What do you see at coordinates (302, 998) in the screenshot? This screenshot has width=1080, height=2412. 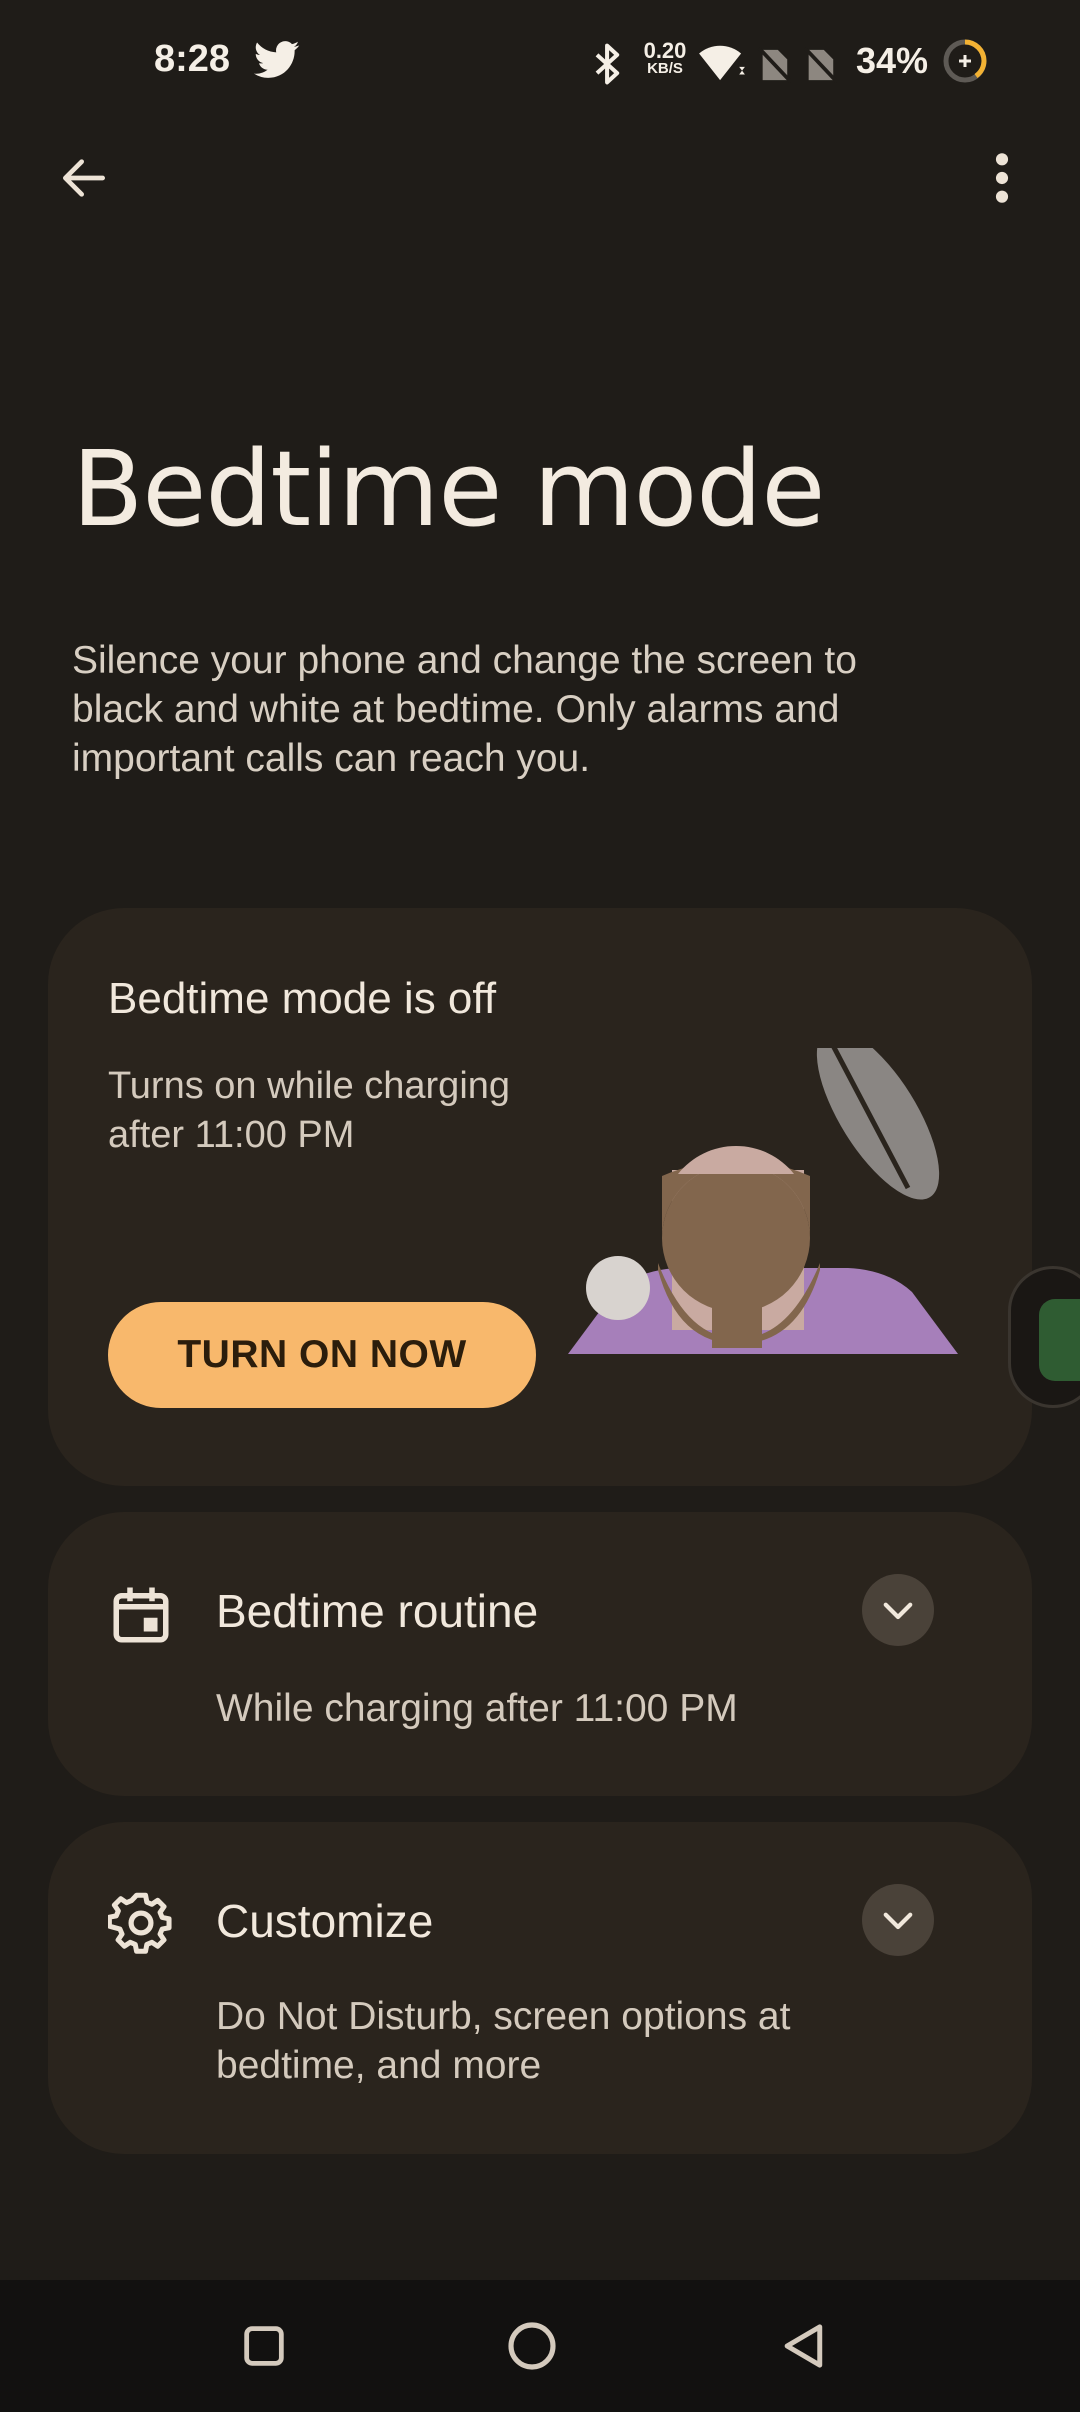 I see `bedtime-status-title: Bedtime mode is off` at bounding box center [302, 998].